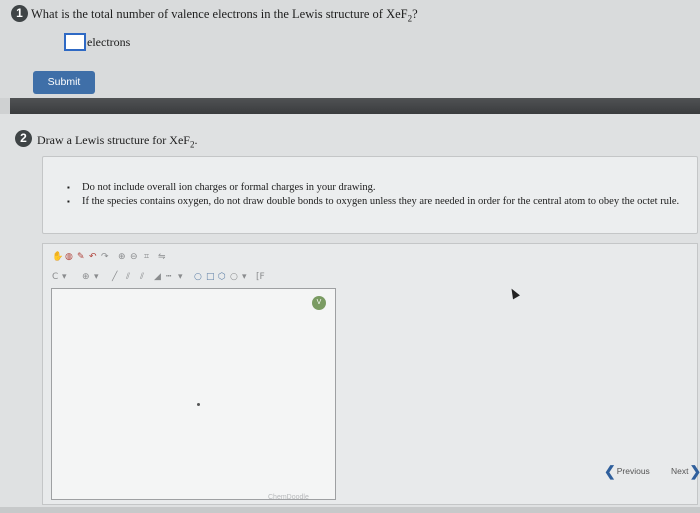 The width and height of the screenshot is (700, 513). I want to click on charge-icon: ⊕, so click(86, 277).